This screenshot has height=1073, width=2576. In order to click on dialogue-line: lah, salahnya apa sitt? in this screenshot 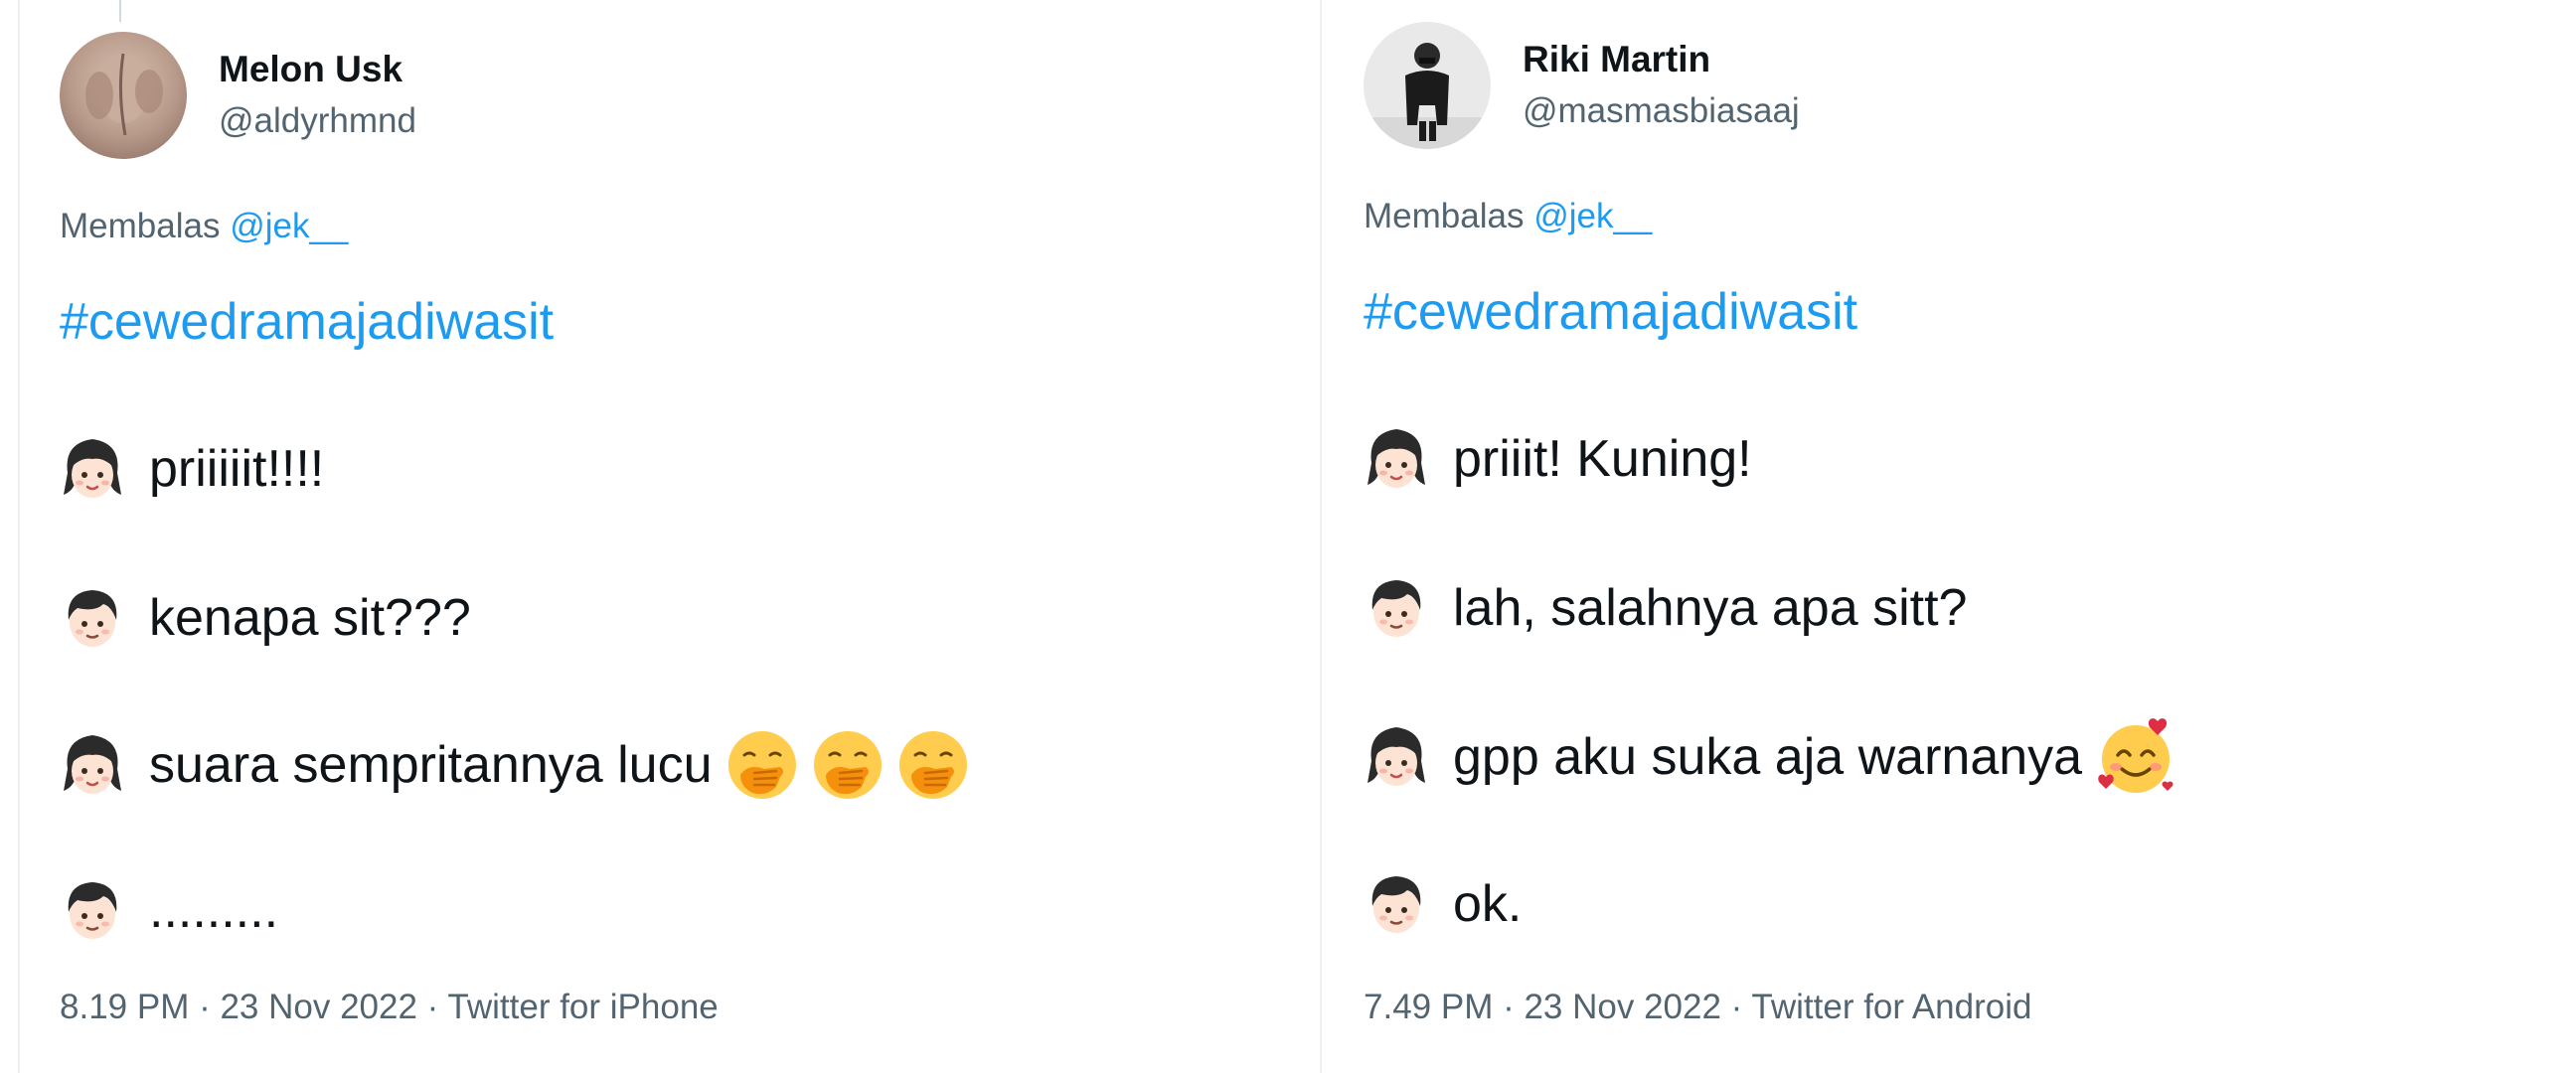, I will do `click(1665, 608)`.